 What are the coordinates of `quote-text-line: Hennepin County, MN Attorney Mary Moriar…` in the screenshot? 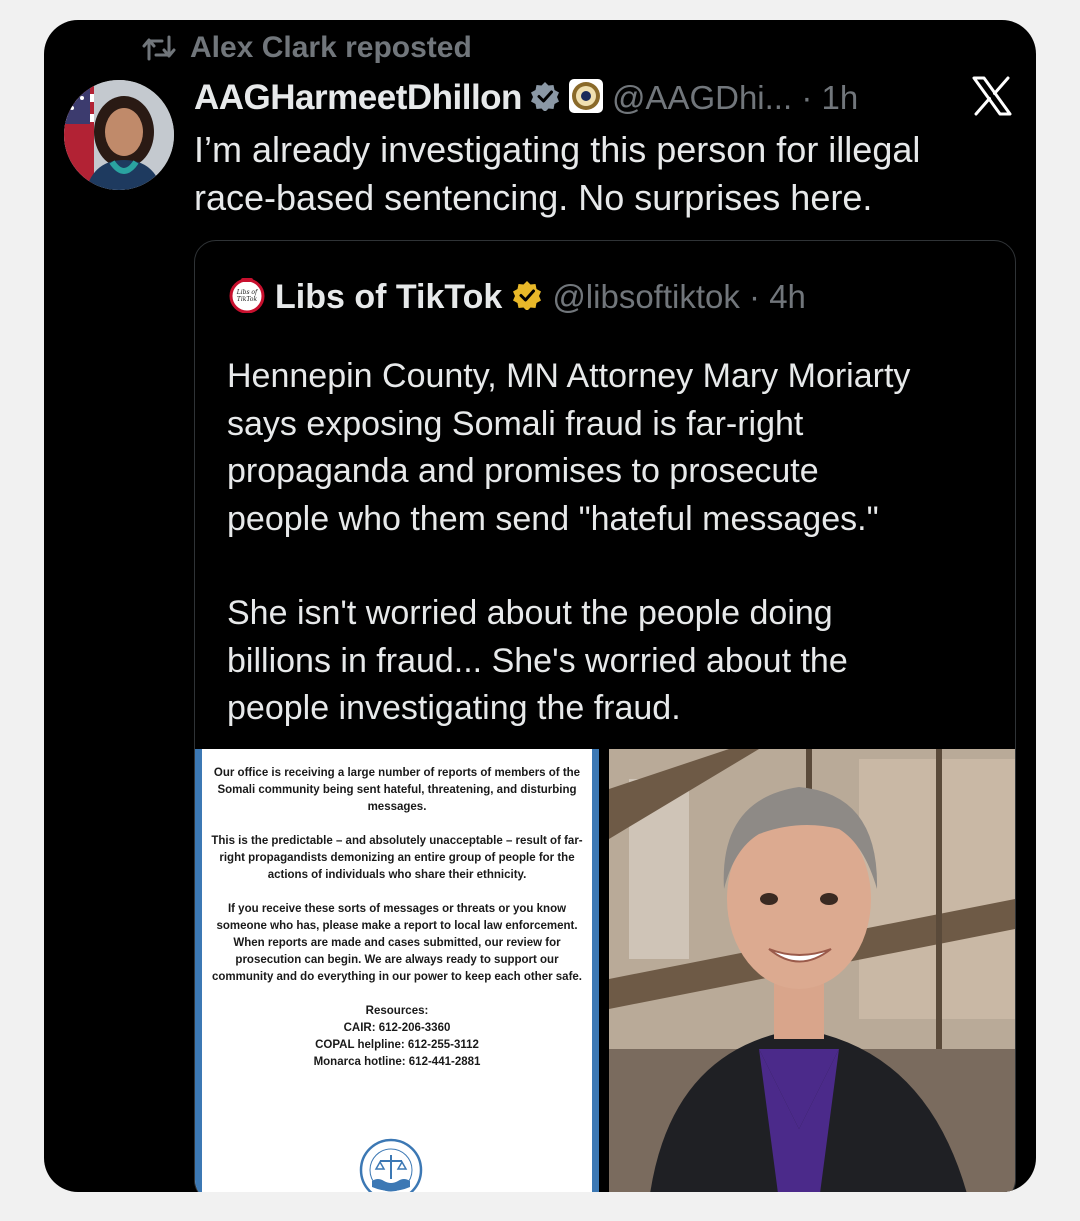 It's located at (569, 376).